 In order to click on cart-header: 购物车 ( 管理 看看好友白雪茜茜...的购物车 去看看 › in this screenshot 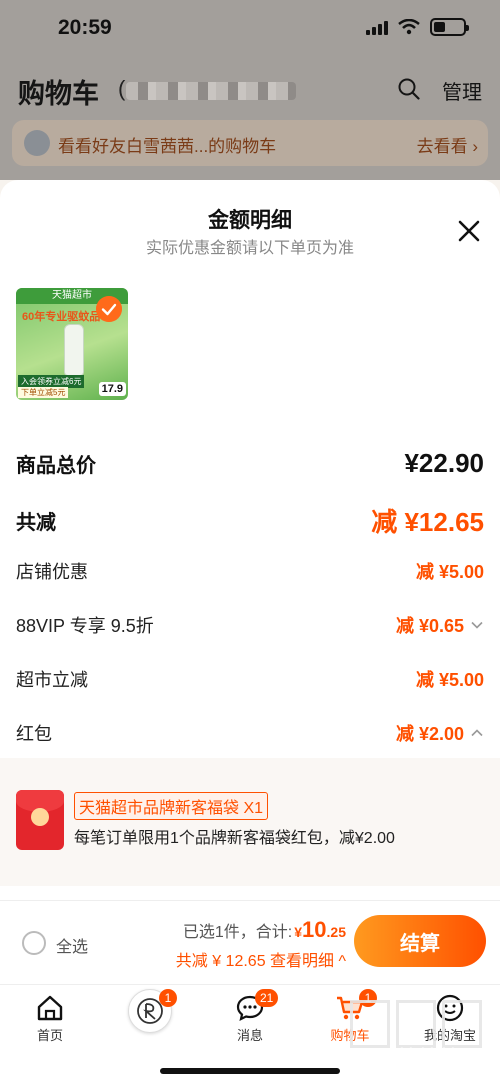, I will do `click(250, 120)`.